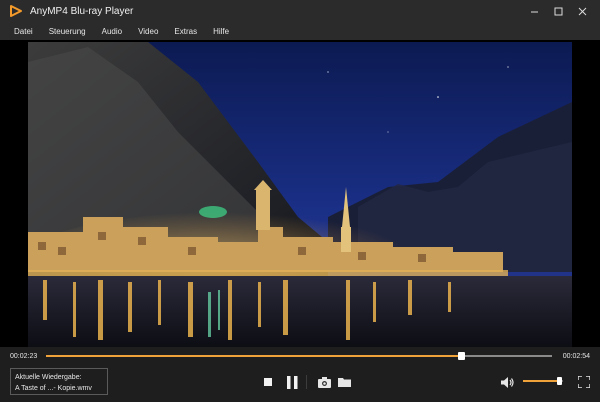  I want to click on minimize-icon, so click(534, 11).